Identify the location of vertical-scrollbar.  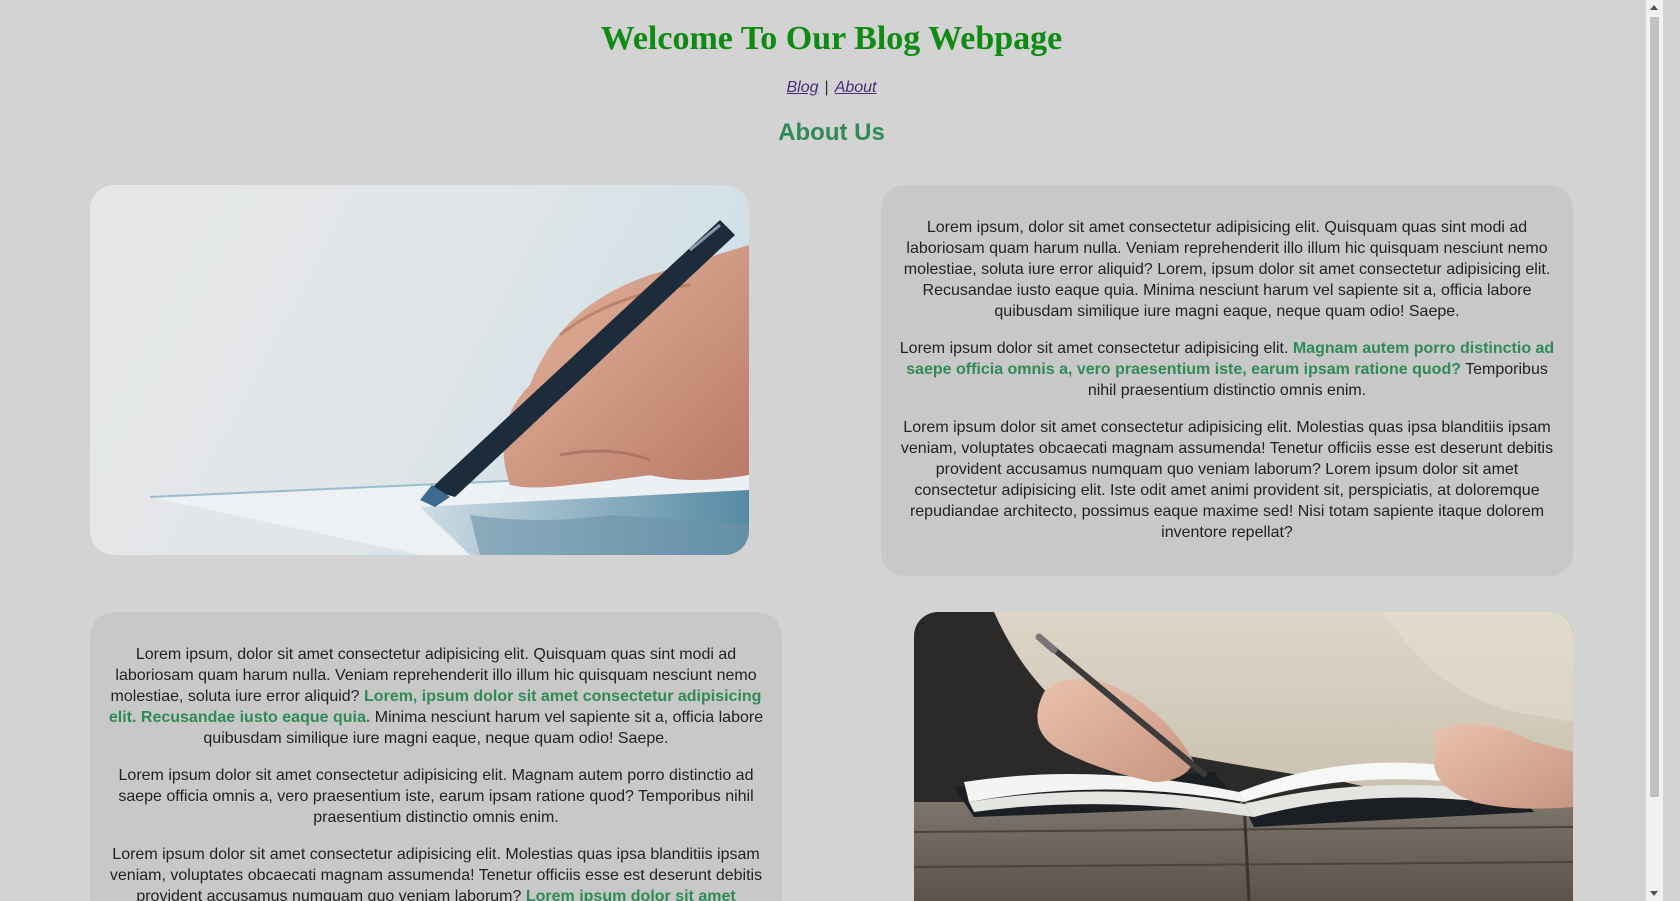
(1654, 450).